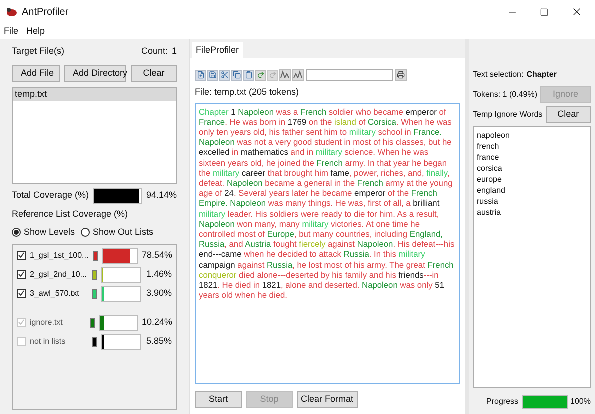 This screenshot has height=414, width=595. I want to click on selection-label: Text selection:, so click(498, 75).